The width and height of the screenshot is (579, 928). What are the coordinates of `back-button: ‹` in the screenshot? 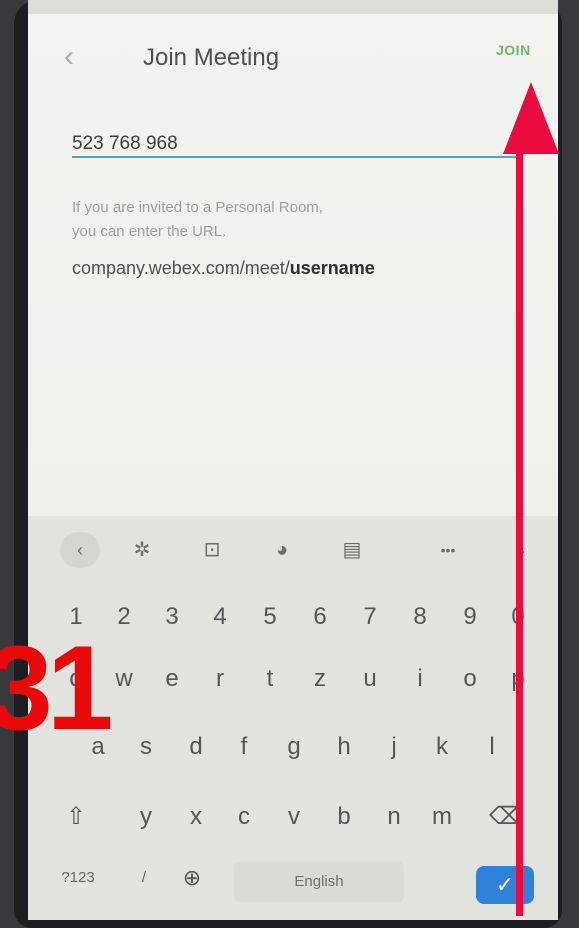 It's located at (69, 57).